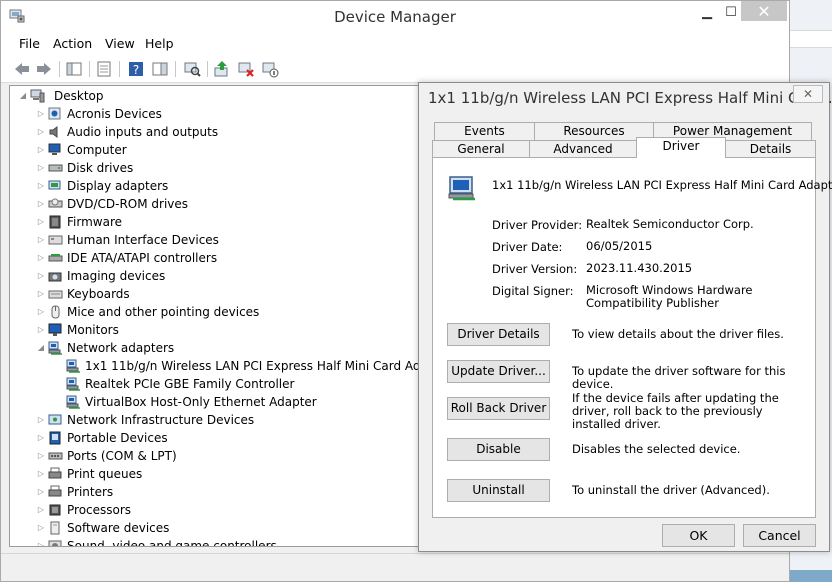 The height and width of the screenshot is (582, 832). What do you see at coordinates (55, 277) in the screenshot?
I see `camera-icon` at bounding box center [55, 277].